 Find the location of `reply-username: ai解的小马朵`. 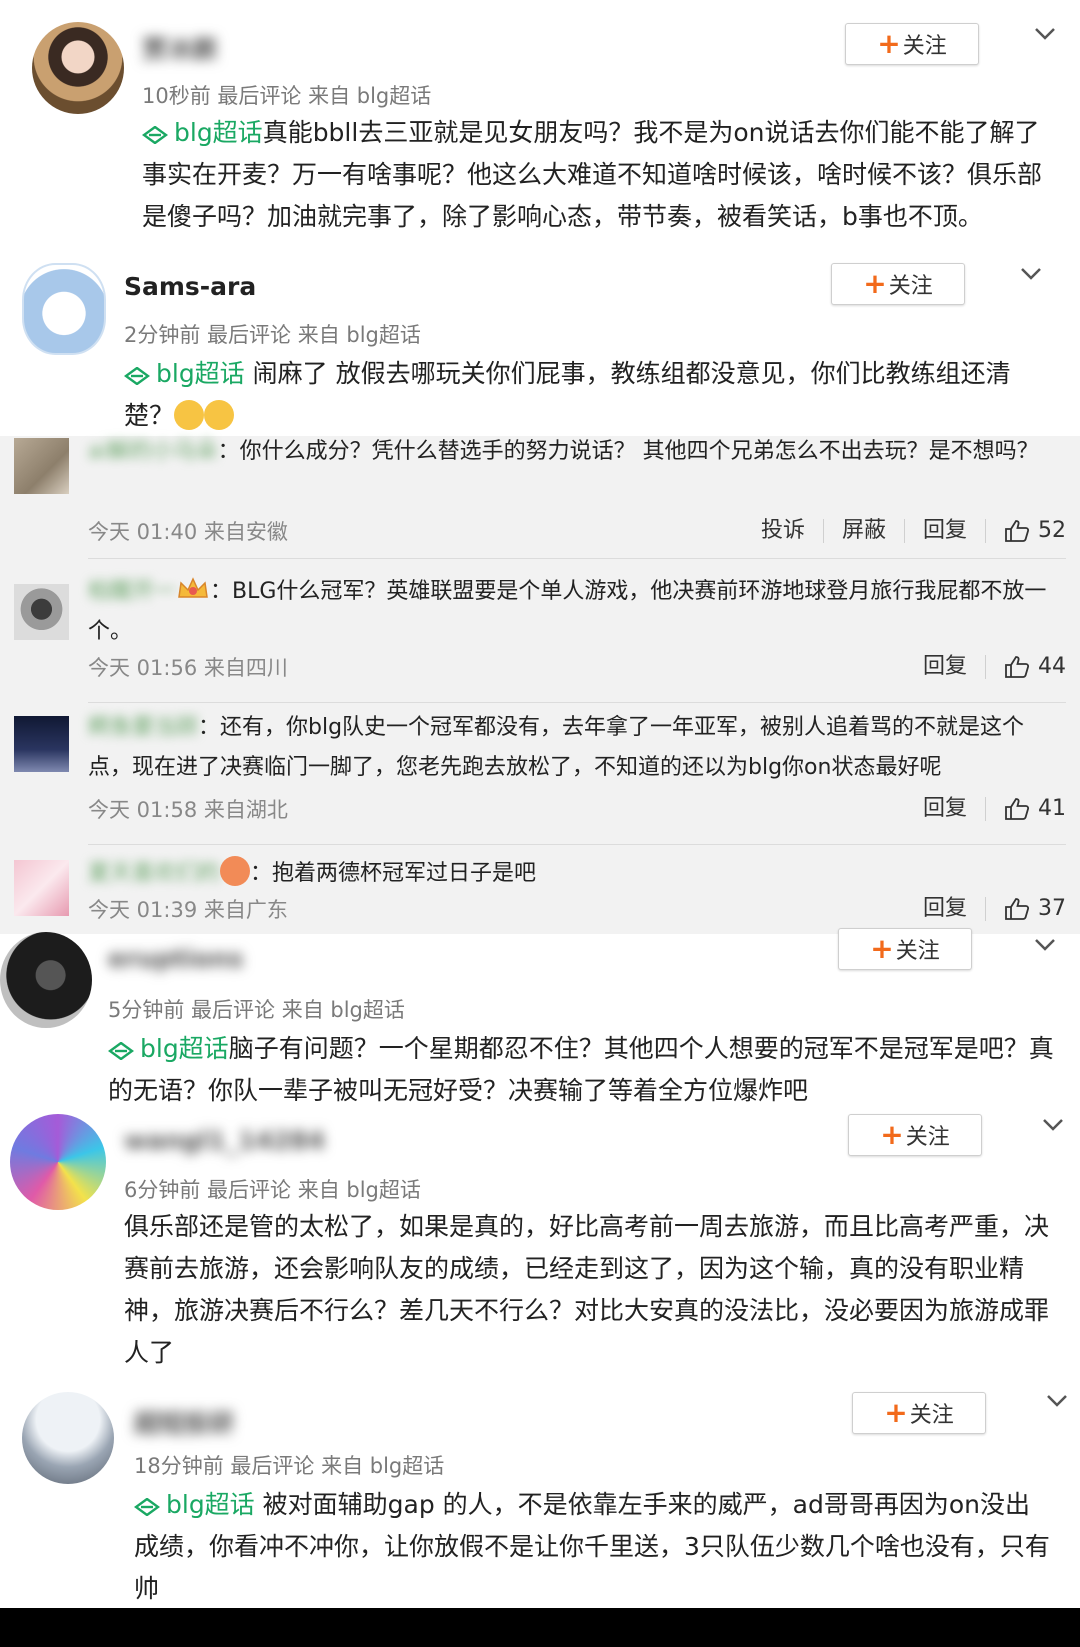

reply-username: ai解的小马朵 is located at coordinates (153, 451).